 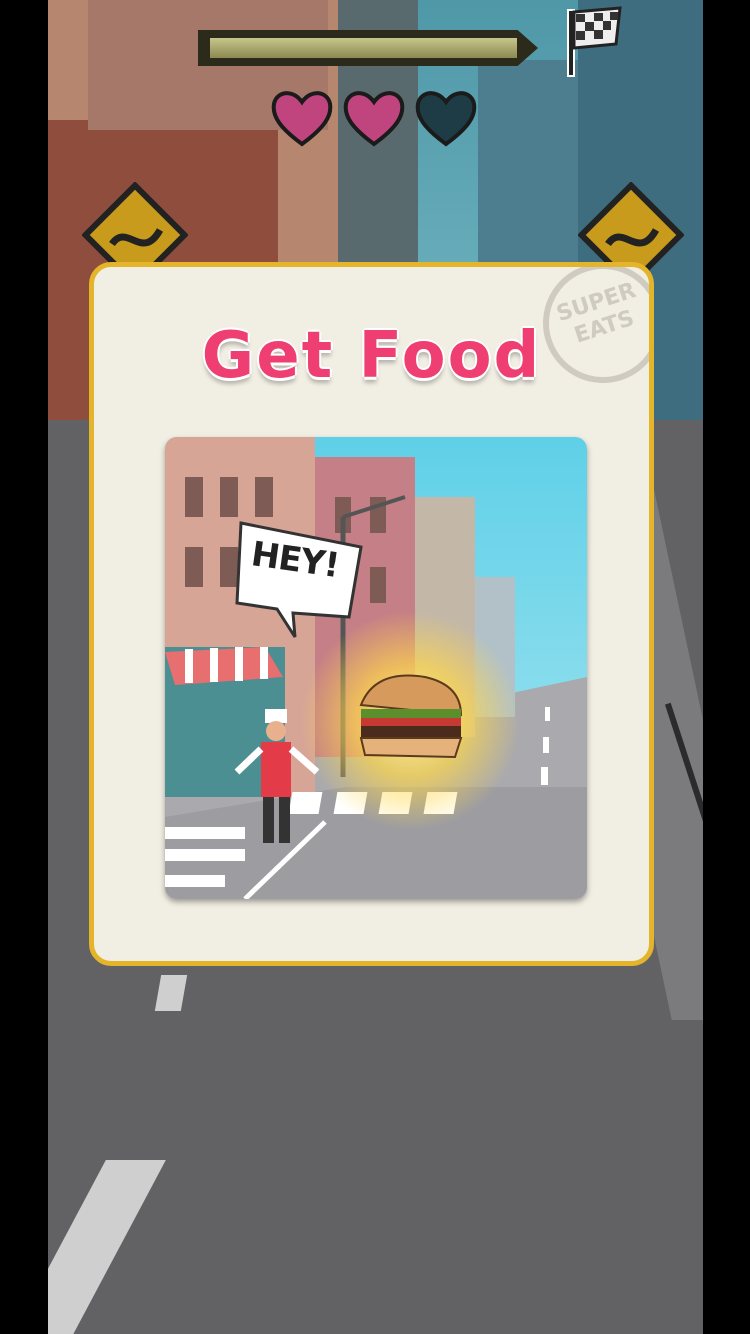 What do you see at coordinates (371, 356) in the screenshot?
I see `tutorial-title: Get Food` at bounding box center [371, 356].